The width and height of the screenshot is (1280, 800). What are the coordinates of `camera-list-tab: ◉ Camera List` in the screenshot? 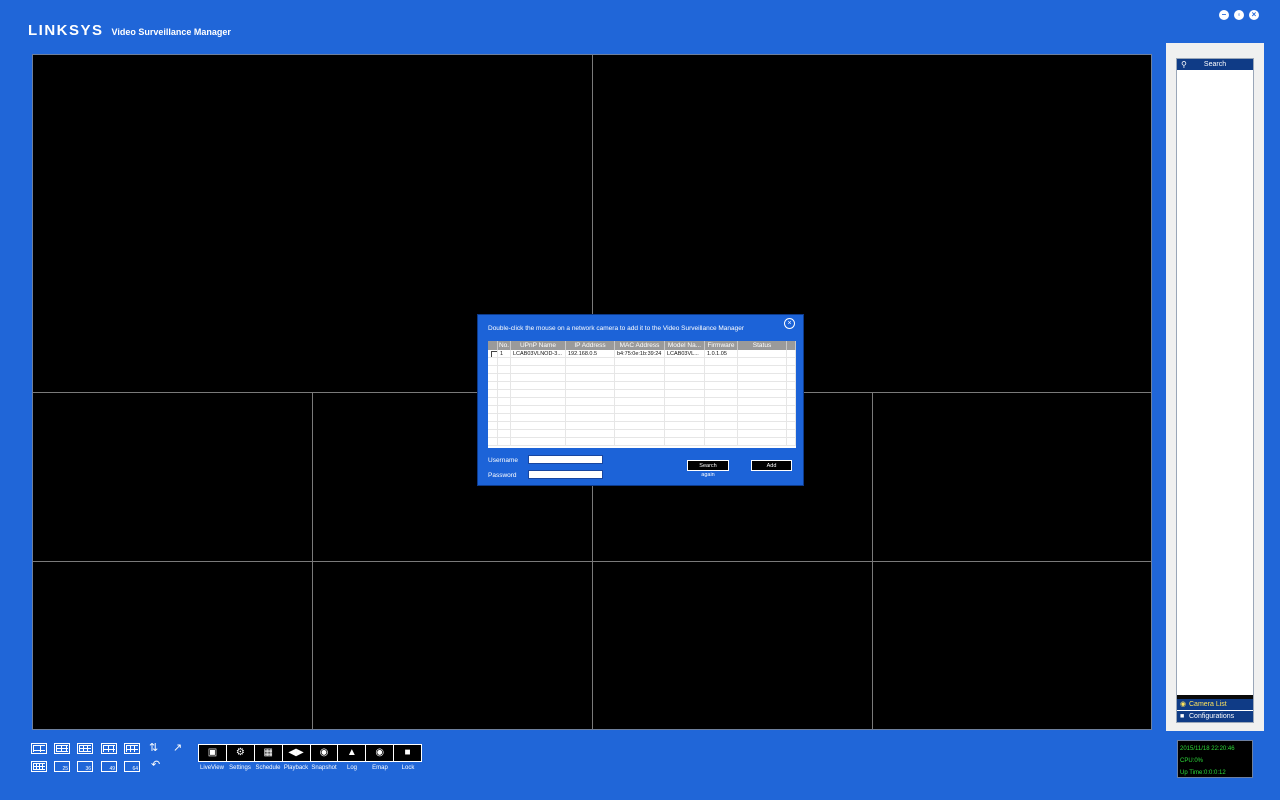 It's located at (1215, 704).